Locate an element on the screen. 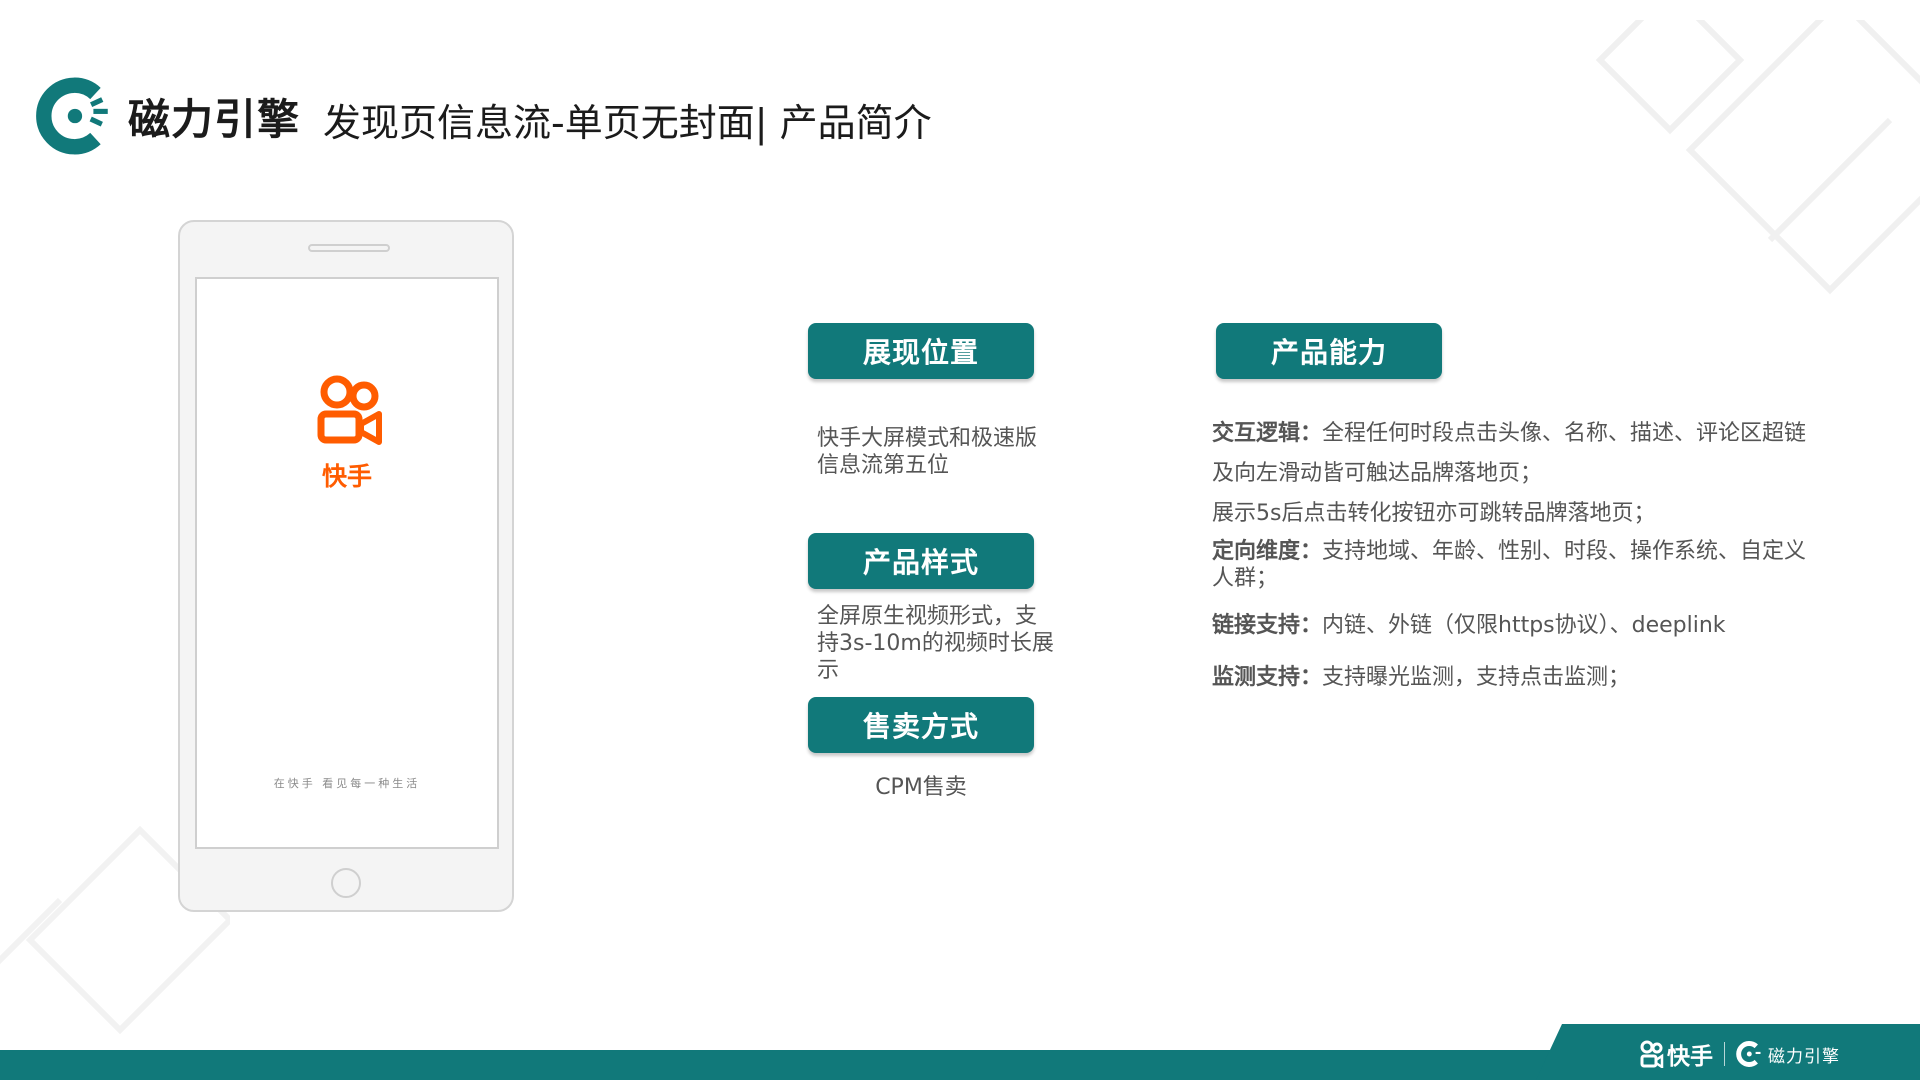  page-title: 发现页信息流-单页无封面| 产品简介 is located at coordinates (627, 123).